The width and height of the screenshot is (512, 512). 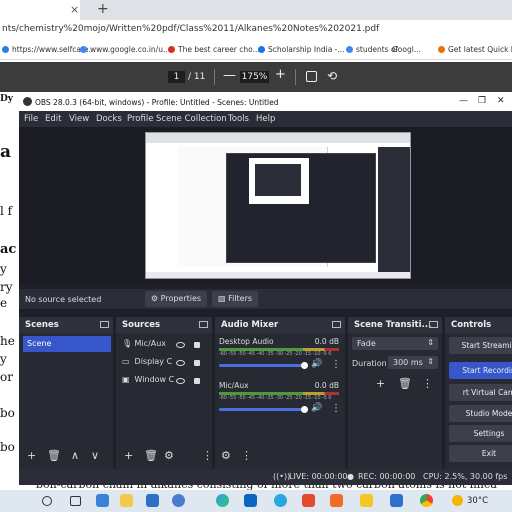 I want to click on browser-tab: ×, so click(x=40, y=10).